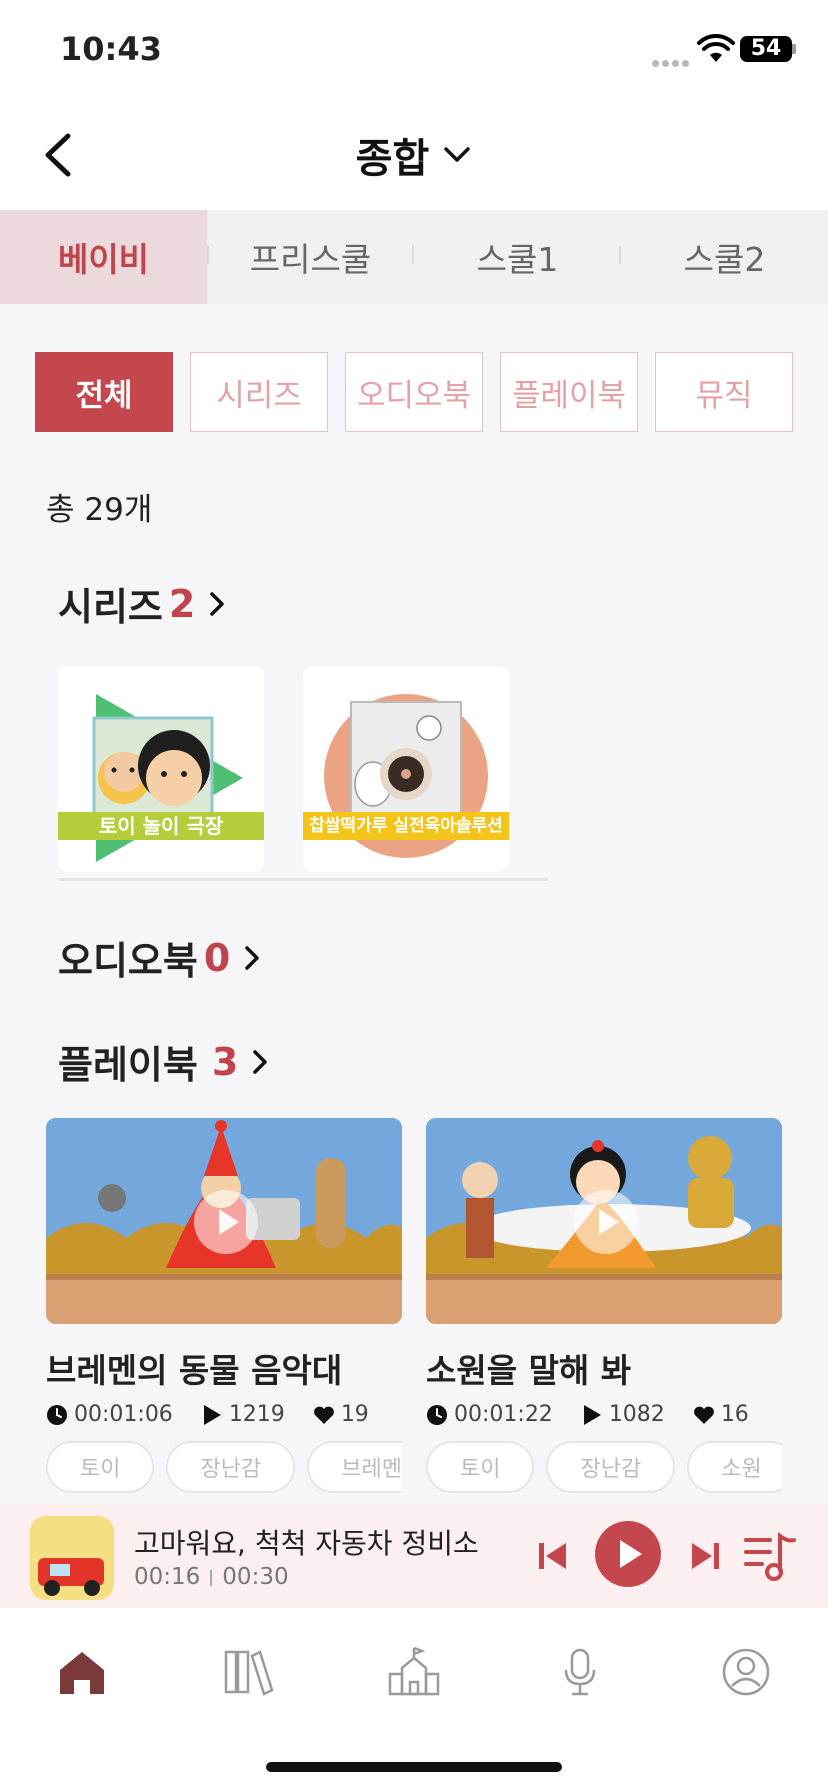 The width and height of the screenshot is (828, 1792). I want to click on series-banner: 토이 놀이 극장, so click(161, 826).